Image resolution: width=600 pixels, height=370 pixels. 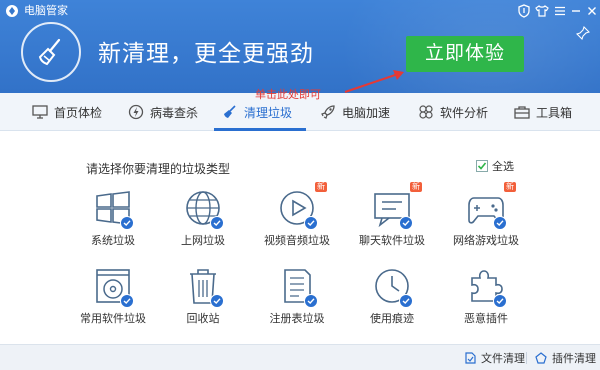 What do you see at coordinates (40, 112) in the screenshot?
I see `monitor-icon` at bounding box center [40, 112].